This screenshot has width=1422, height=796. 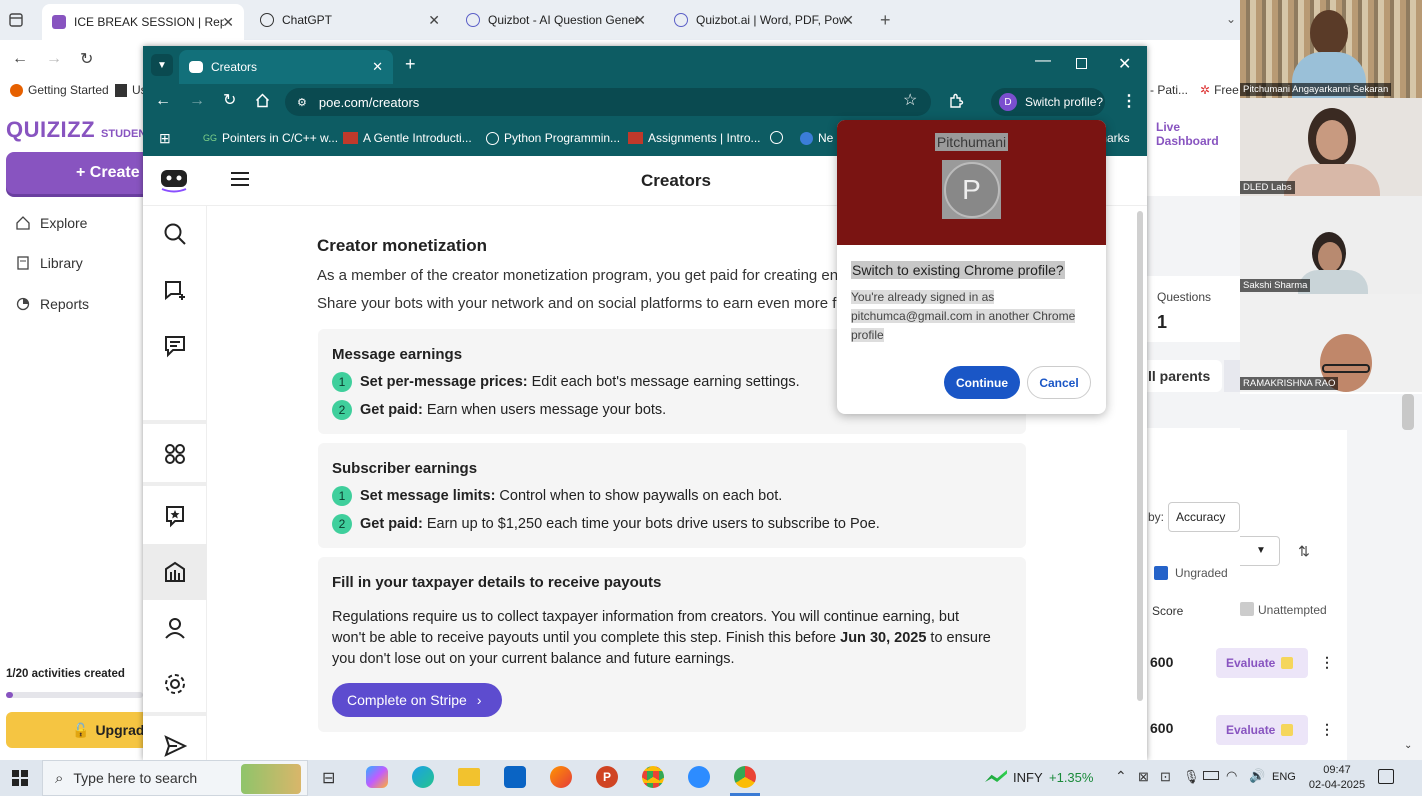 I want to click on video-tile: RAMAKRISHNA RAO, so click(x=1331, y=343).